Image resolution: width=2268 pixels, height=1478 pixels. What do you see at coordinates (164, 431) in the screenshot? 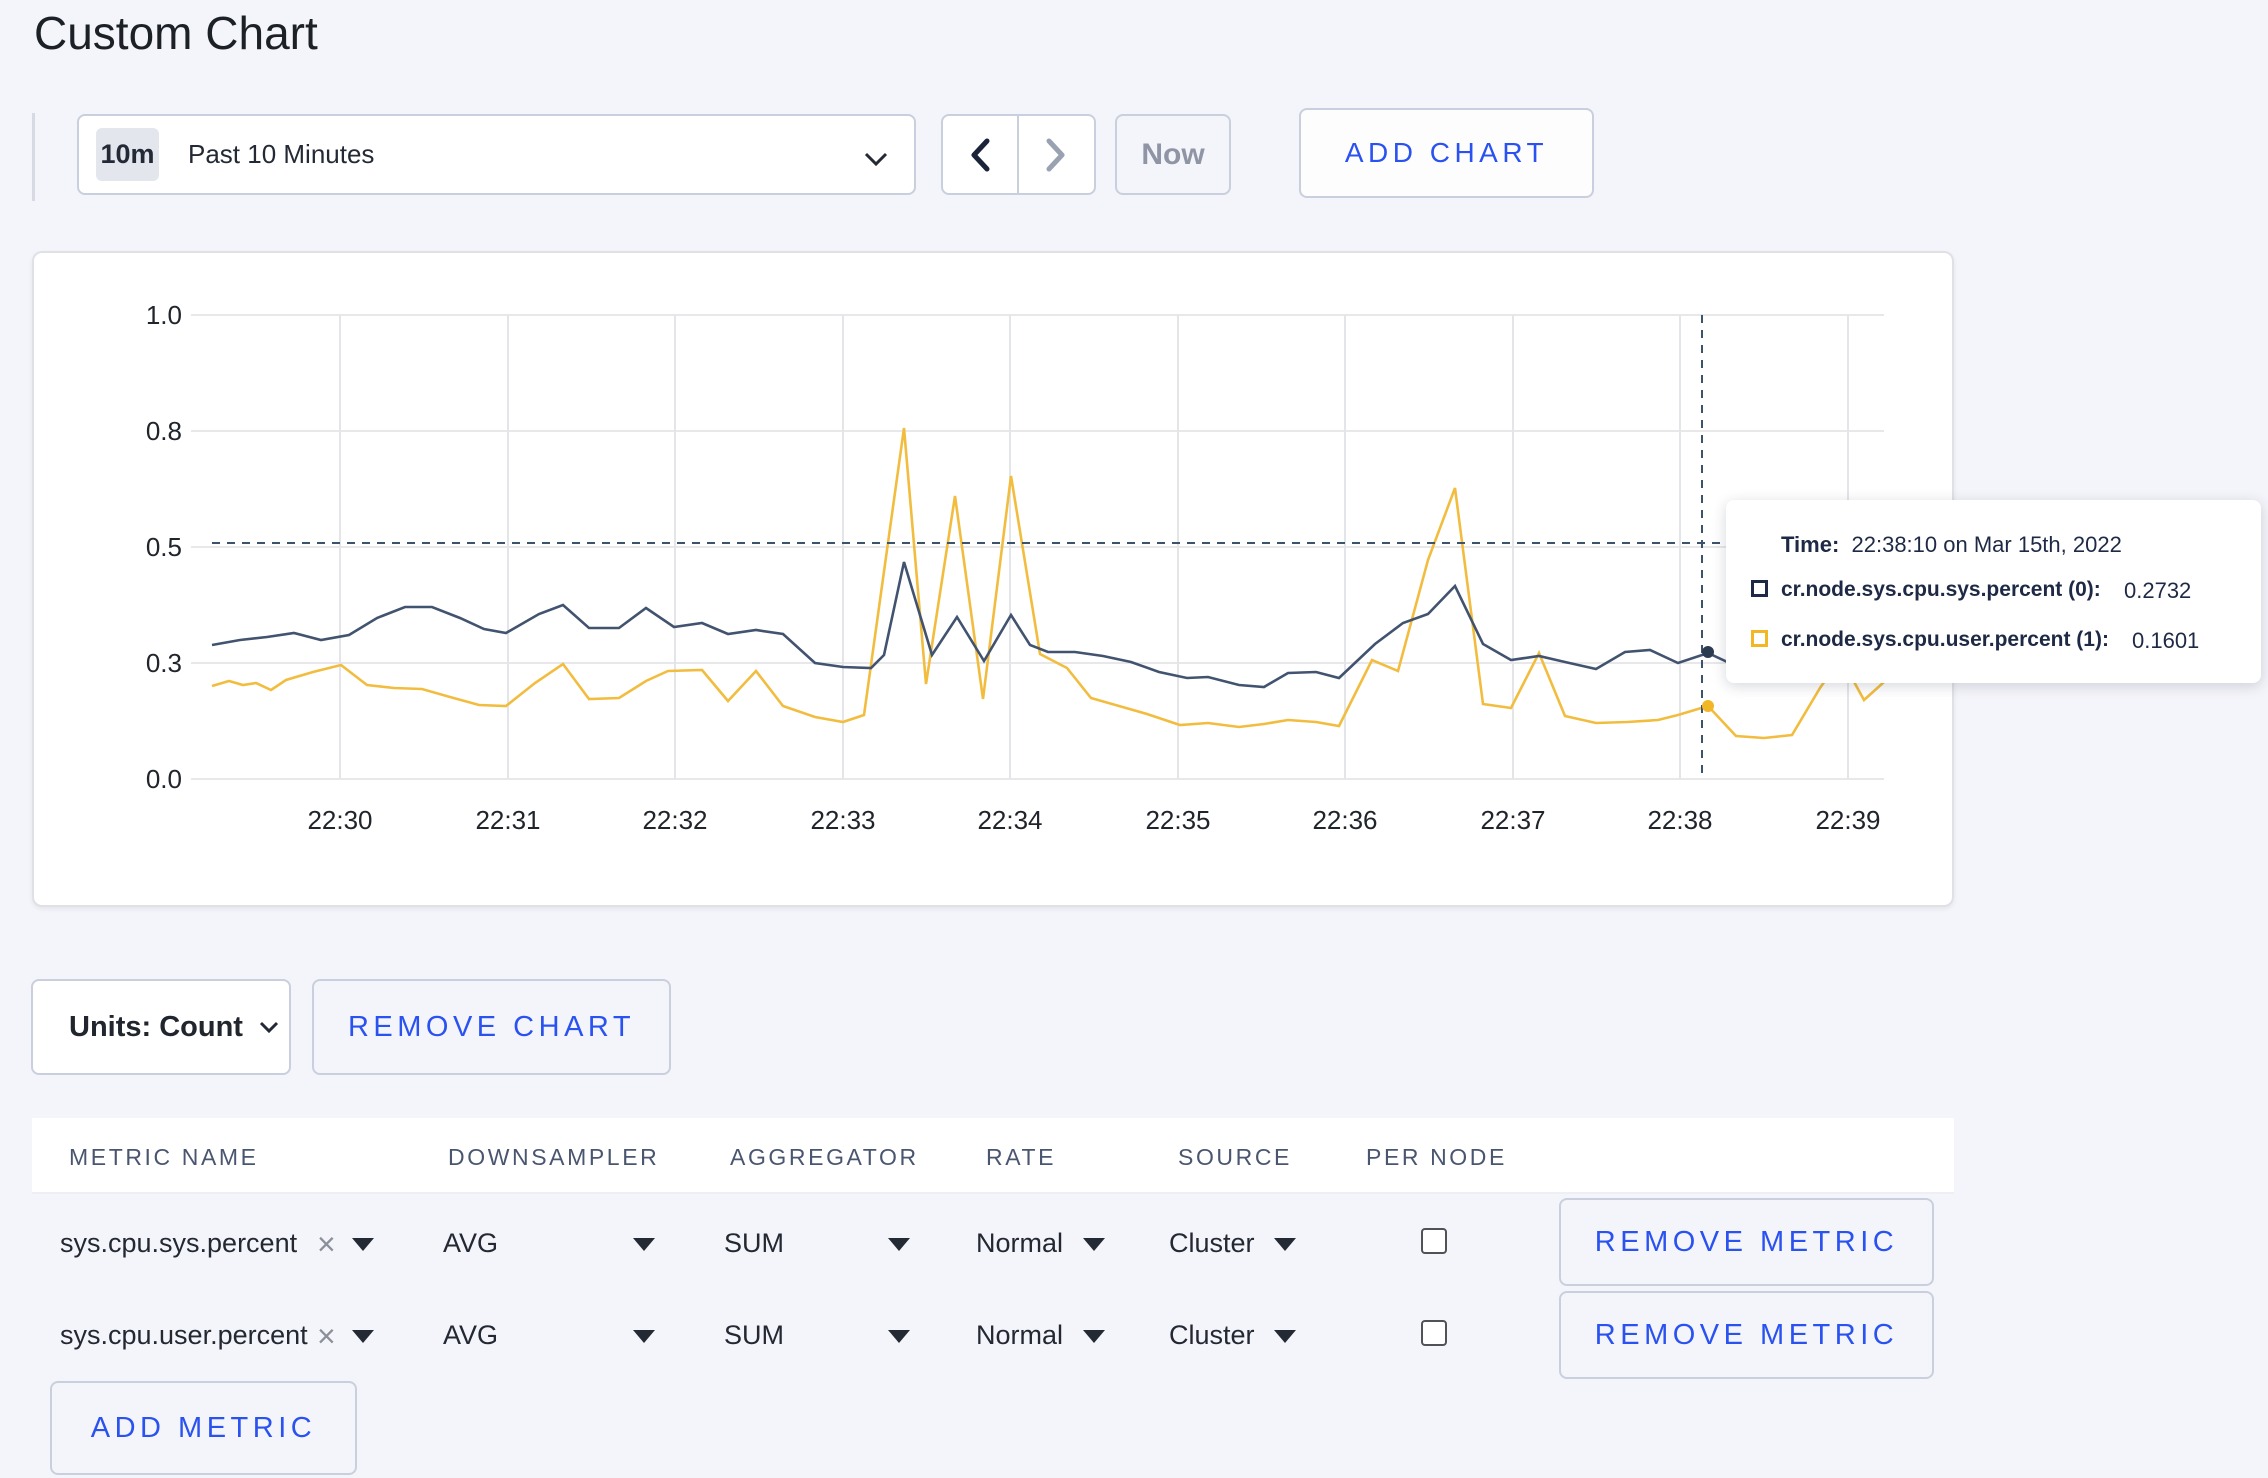
I see `svg-text: 0.8` at bounding box center [164, 431].